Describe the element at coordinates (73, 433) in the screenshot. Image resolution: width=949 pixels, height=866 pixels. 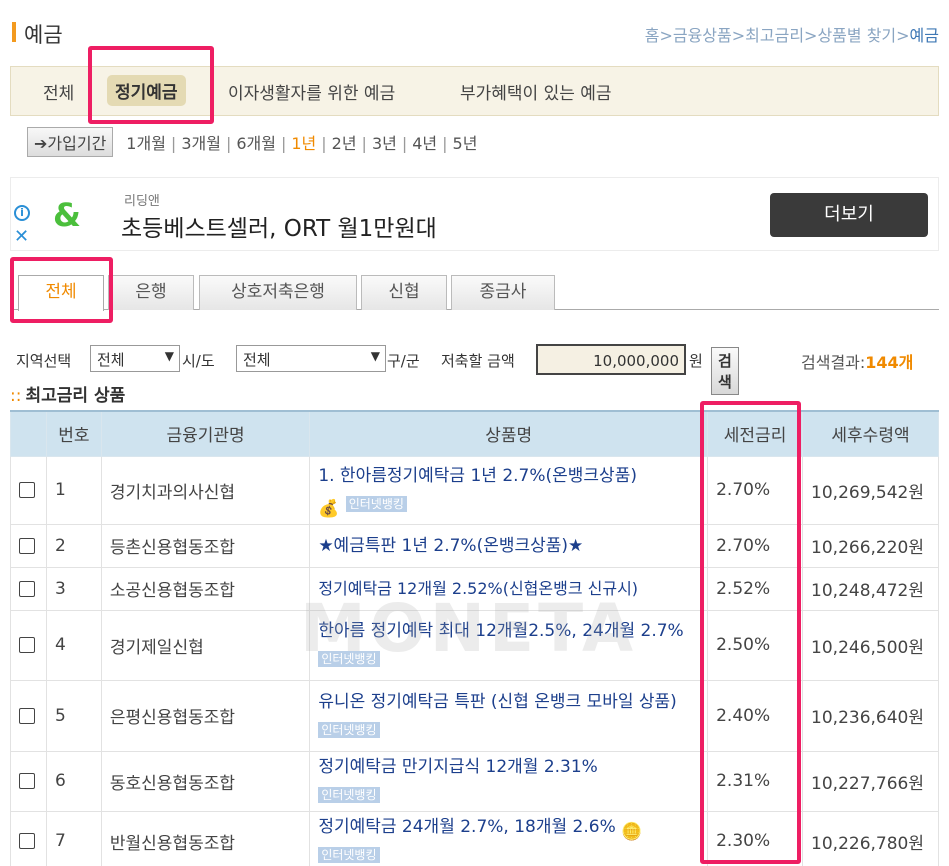
I see `header-no: 번호` at that location.